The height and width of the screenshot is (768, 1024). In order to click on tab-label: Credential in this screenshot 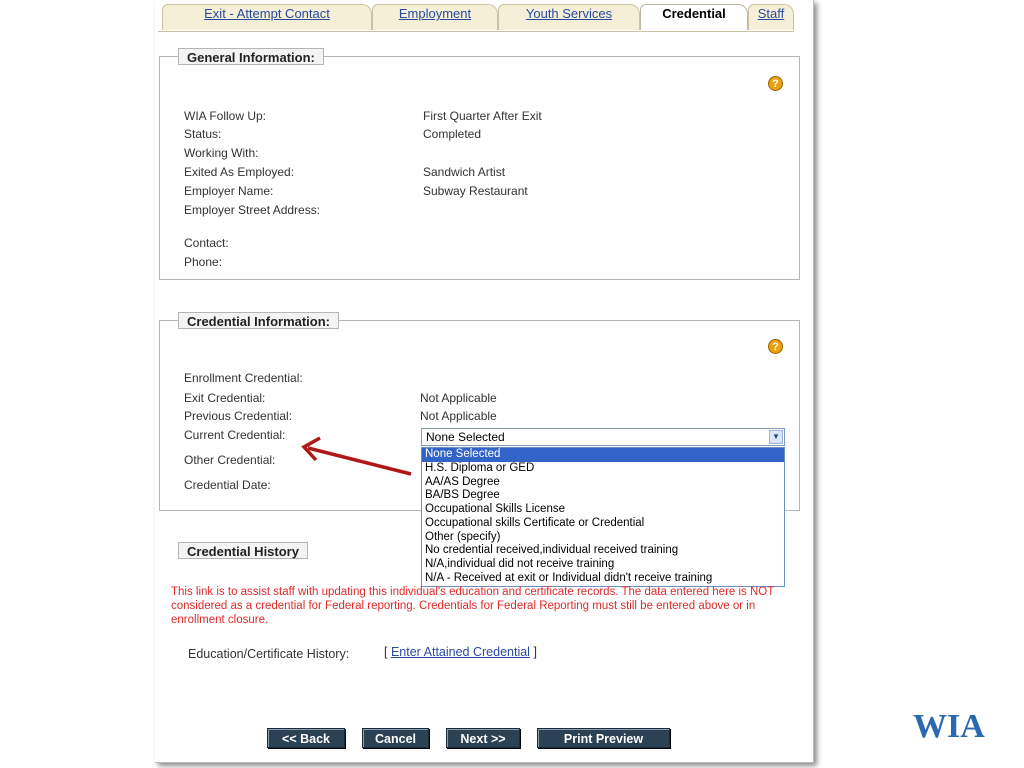, I will do `click(694, 13)`.